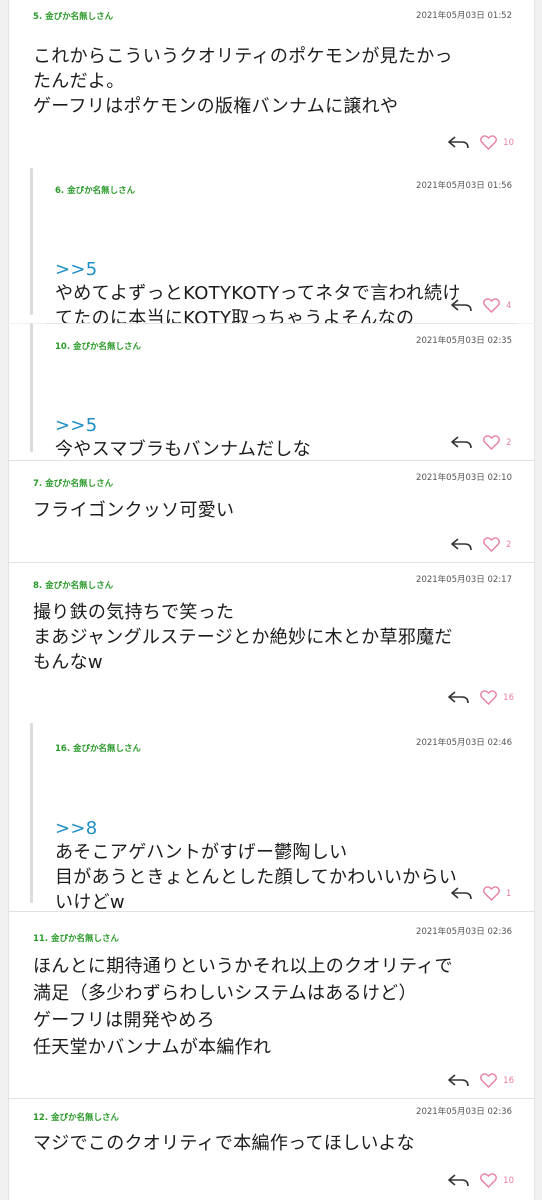 This screenshot has width=542, height=1200. What do you see at coordinates (464, 16) in the screenshot?
I see `post-date: 2021年05月03日 01:52` at bounding box center [464, 16].